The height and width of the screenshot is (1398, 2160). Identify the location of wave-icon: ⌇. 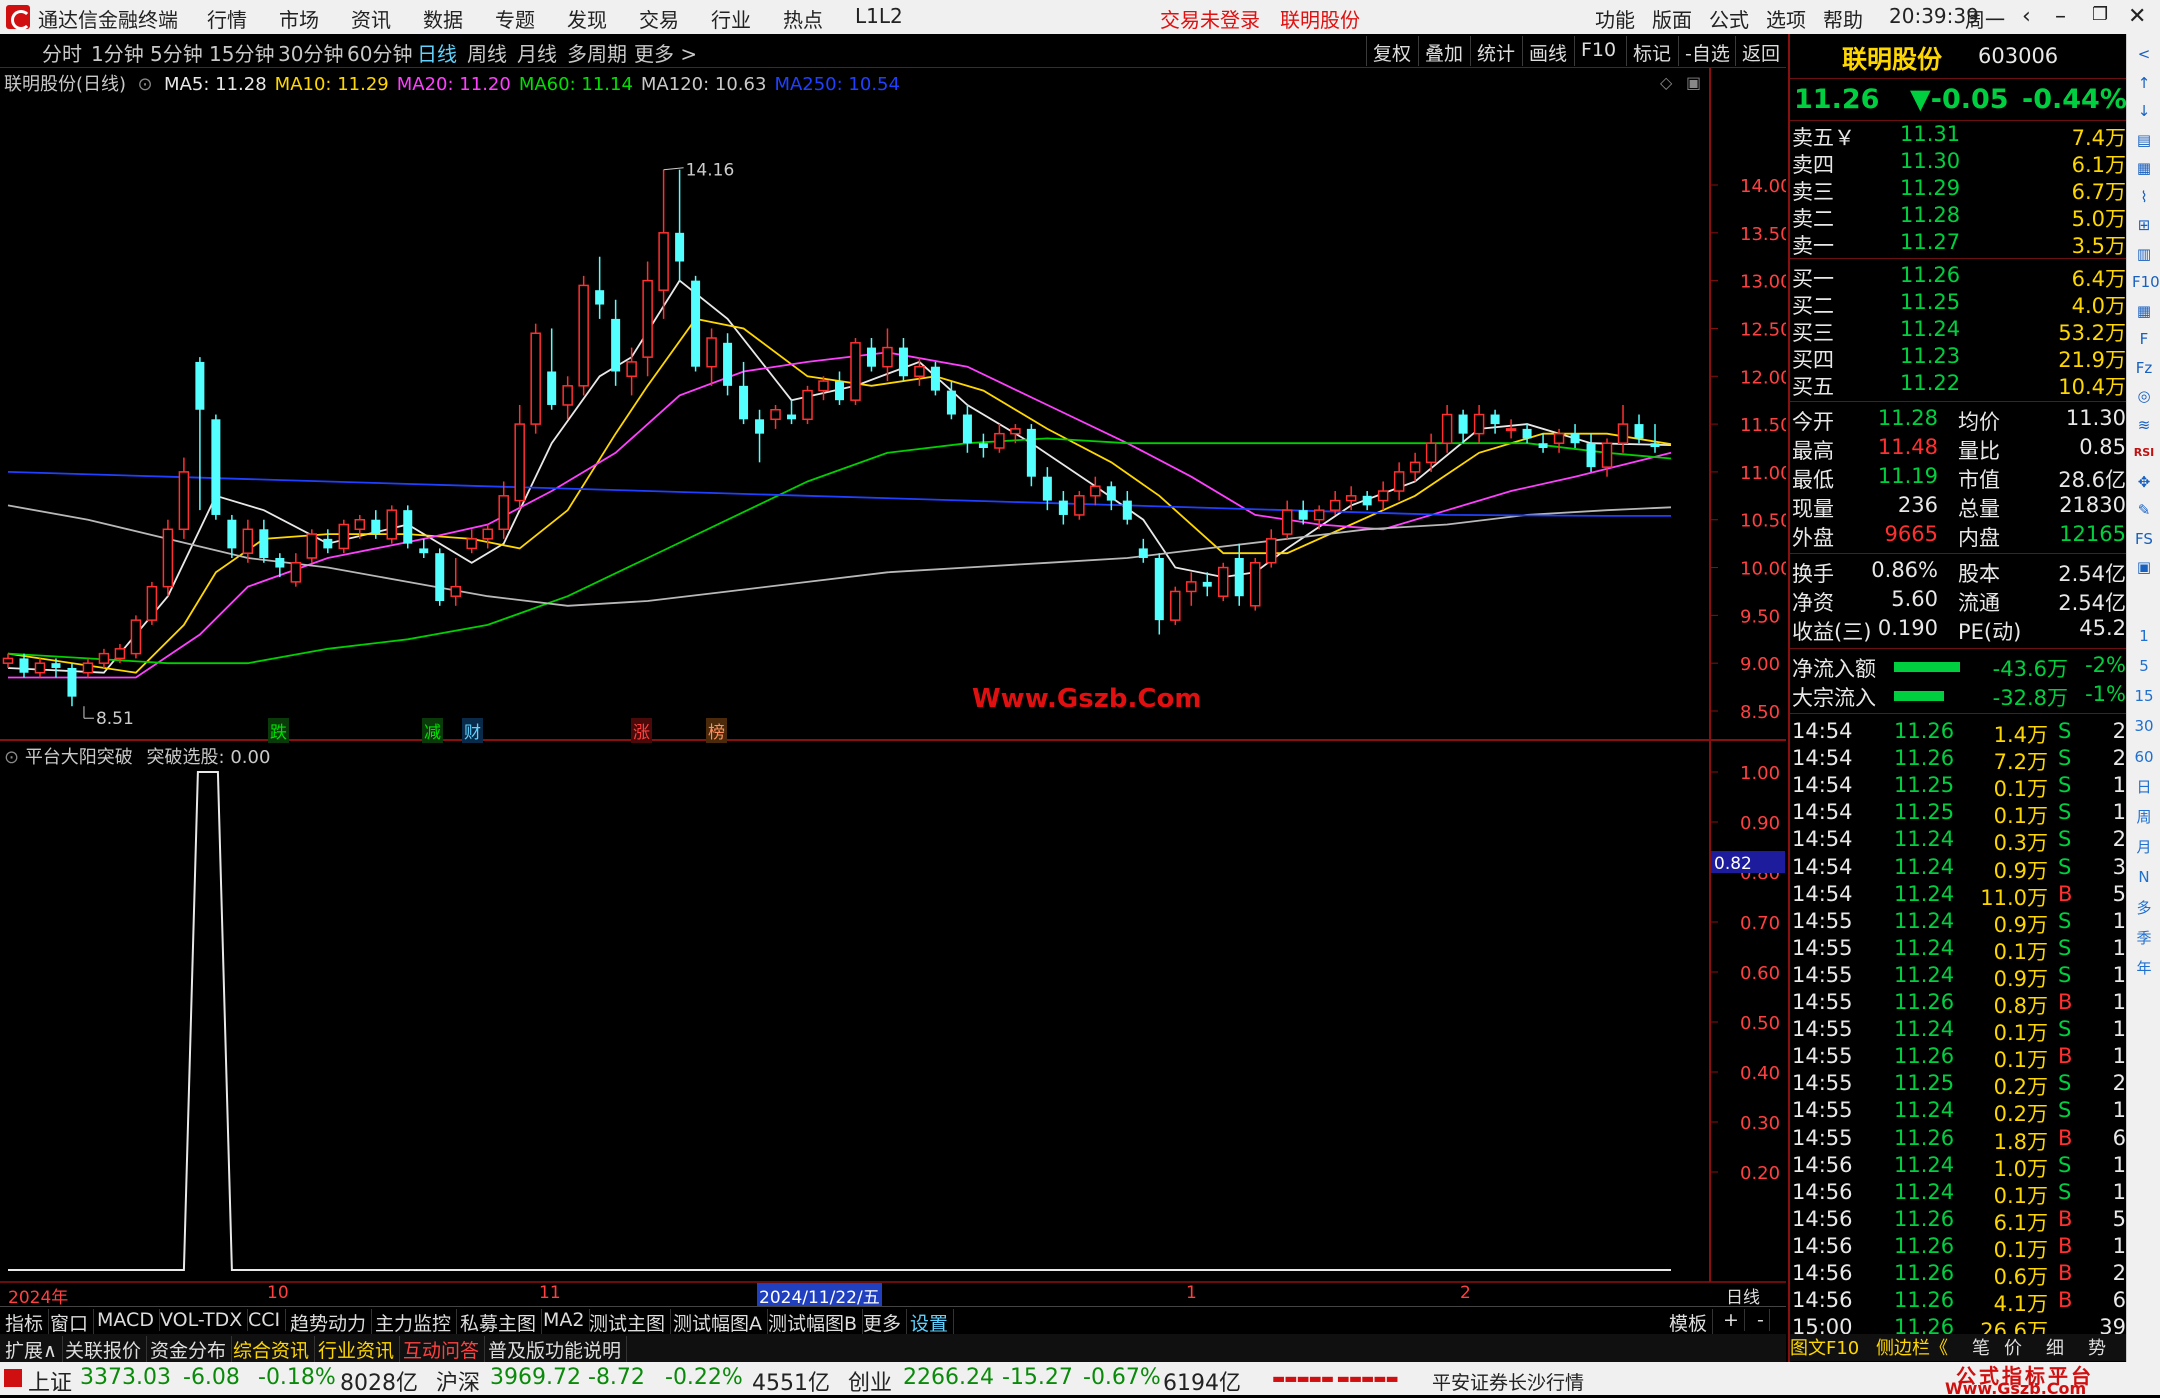
(2144, 197).